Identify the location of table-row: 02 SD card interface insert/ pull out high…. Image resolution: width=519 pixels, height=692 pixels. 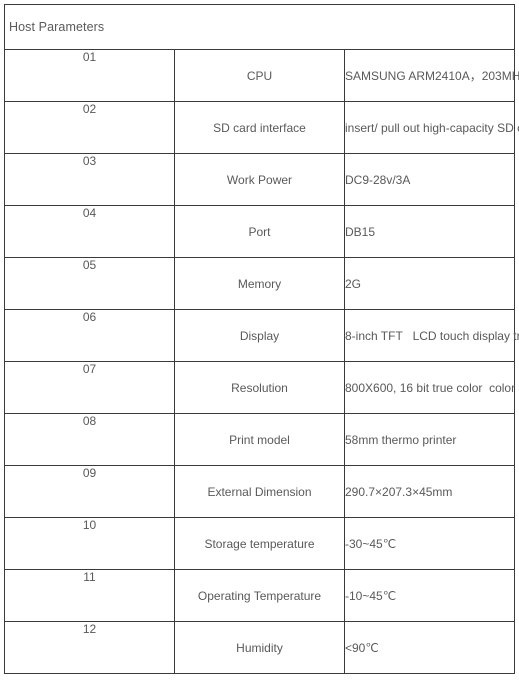
(261, 127).